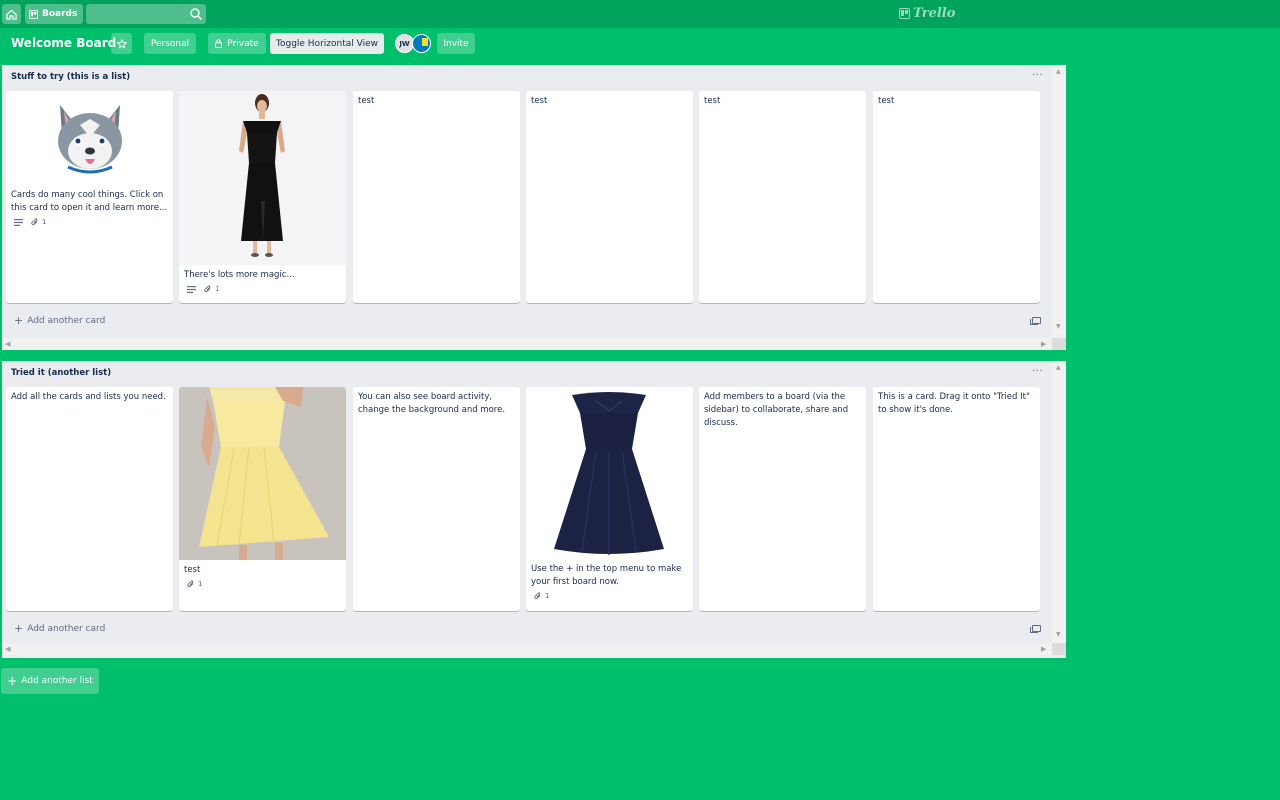 Image resolution: width=1280 pixels, height=800 pixels. Describe the element at coordinates (219, 43) in the screenshot. I see `lock-icon` at that location.